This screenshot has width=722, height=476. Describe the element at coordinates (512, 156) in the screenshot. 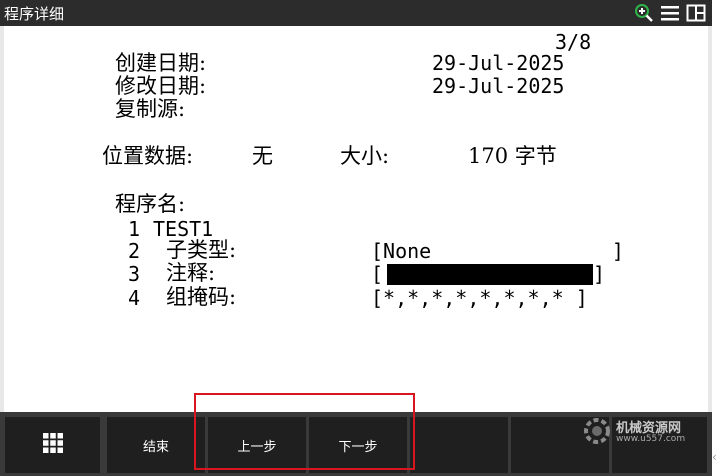

I see `size-value: 170 字节` at that location.